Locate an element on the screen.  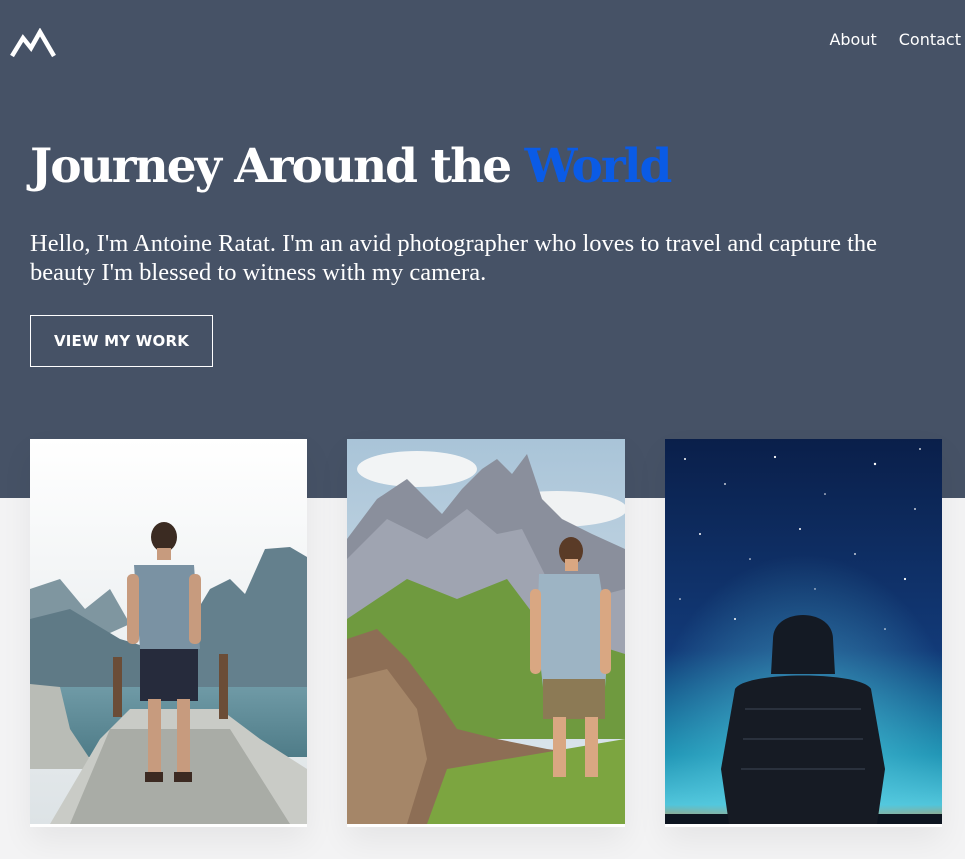
view-my-work-button: VIEW MY WORK is located at coordinates (121, 341).